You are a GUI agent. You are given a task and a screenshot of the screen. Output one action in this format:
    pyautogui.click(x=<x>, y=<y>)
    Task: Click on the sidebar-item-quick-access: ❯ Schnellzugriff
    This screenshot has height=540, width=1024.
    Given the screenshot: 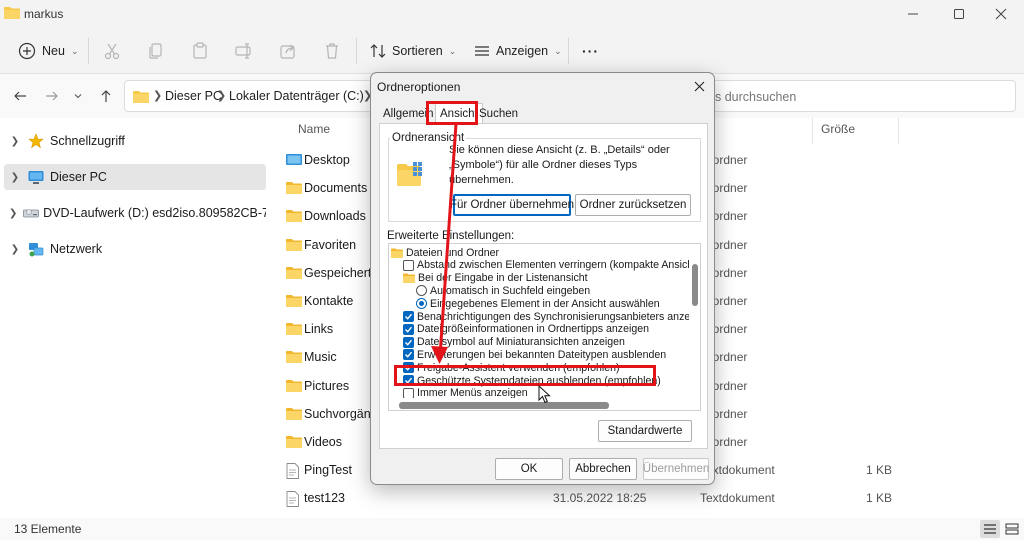 What is the action you would take?
    pyautogui.click(x=135, y=141)
    